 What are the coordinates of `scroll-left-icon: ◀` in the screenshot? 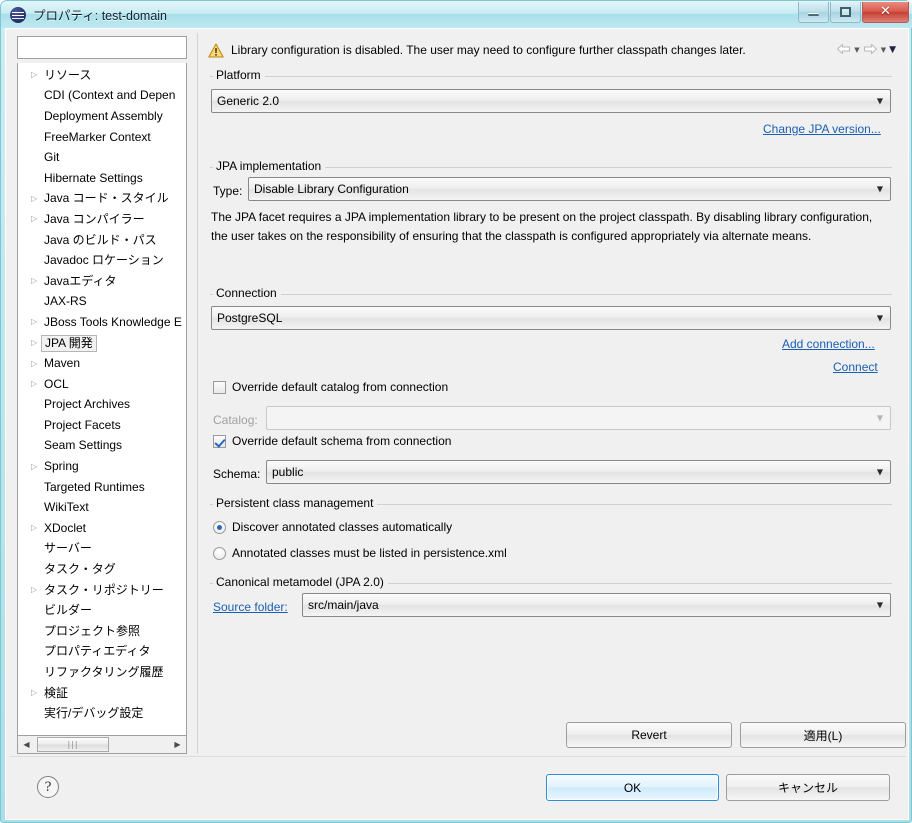 It's located at (26, 744).